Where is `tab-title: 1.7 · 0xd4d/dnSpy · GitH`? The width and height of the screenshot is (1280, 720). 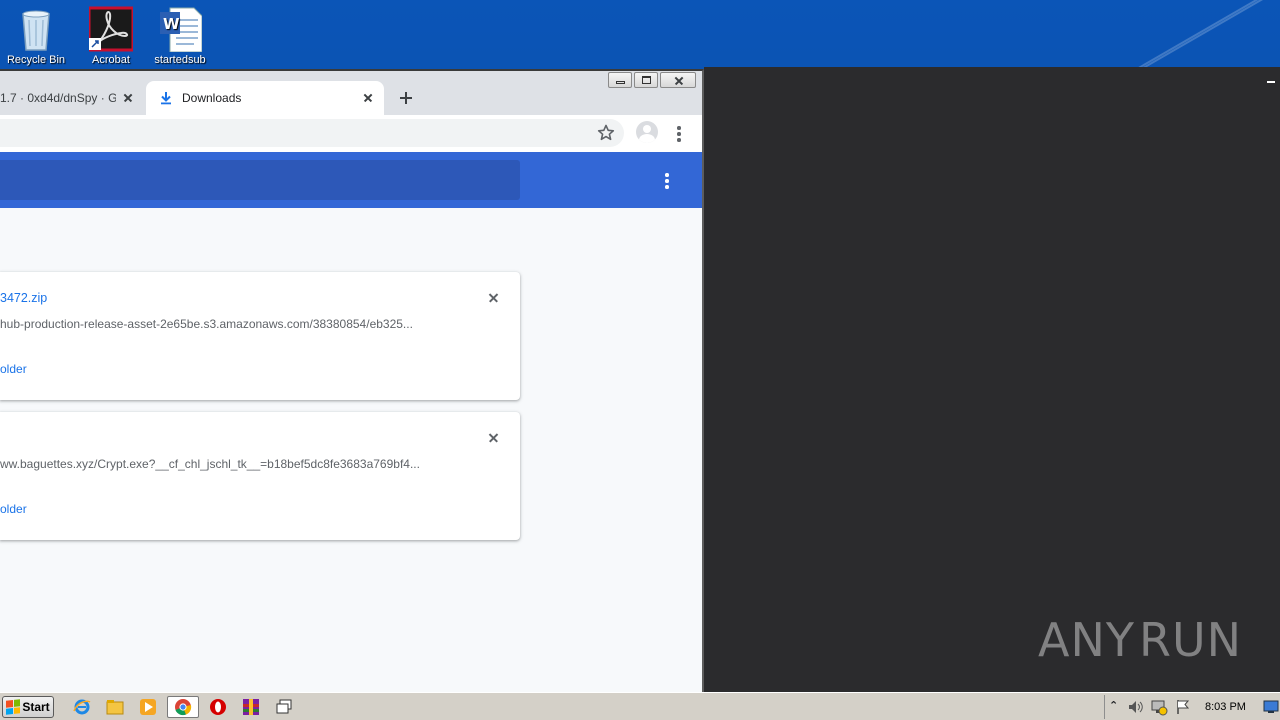
tab-title: 1.7 · 0xd4d/dnSpy · GitH is located at coordinates (58, 98).